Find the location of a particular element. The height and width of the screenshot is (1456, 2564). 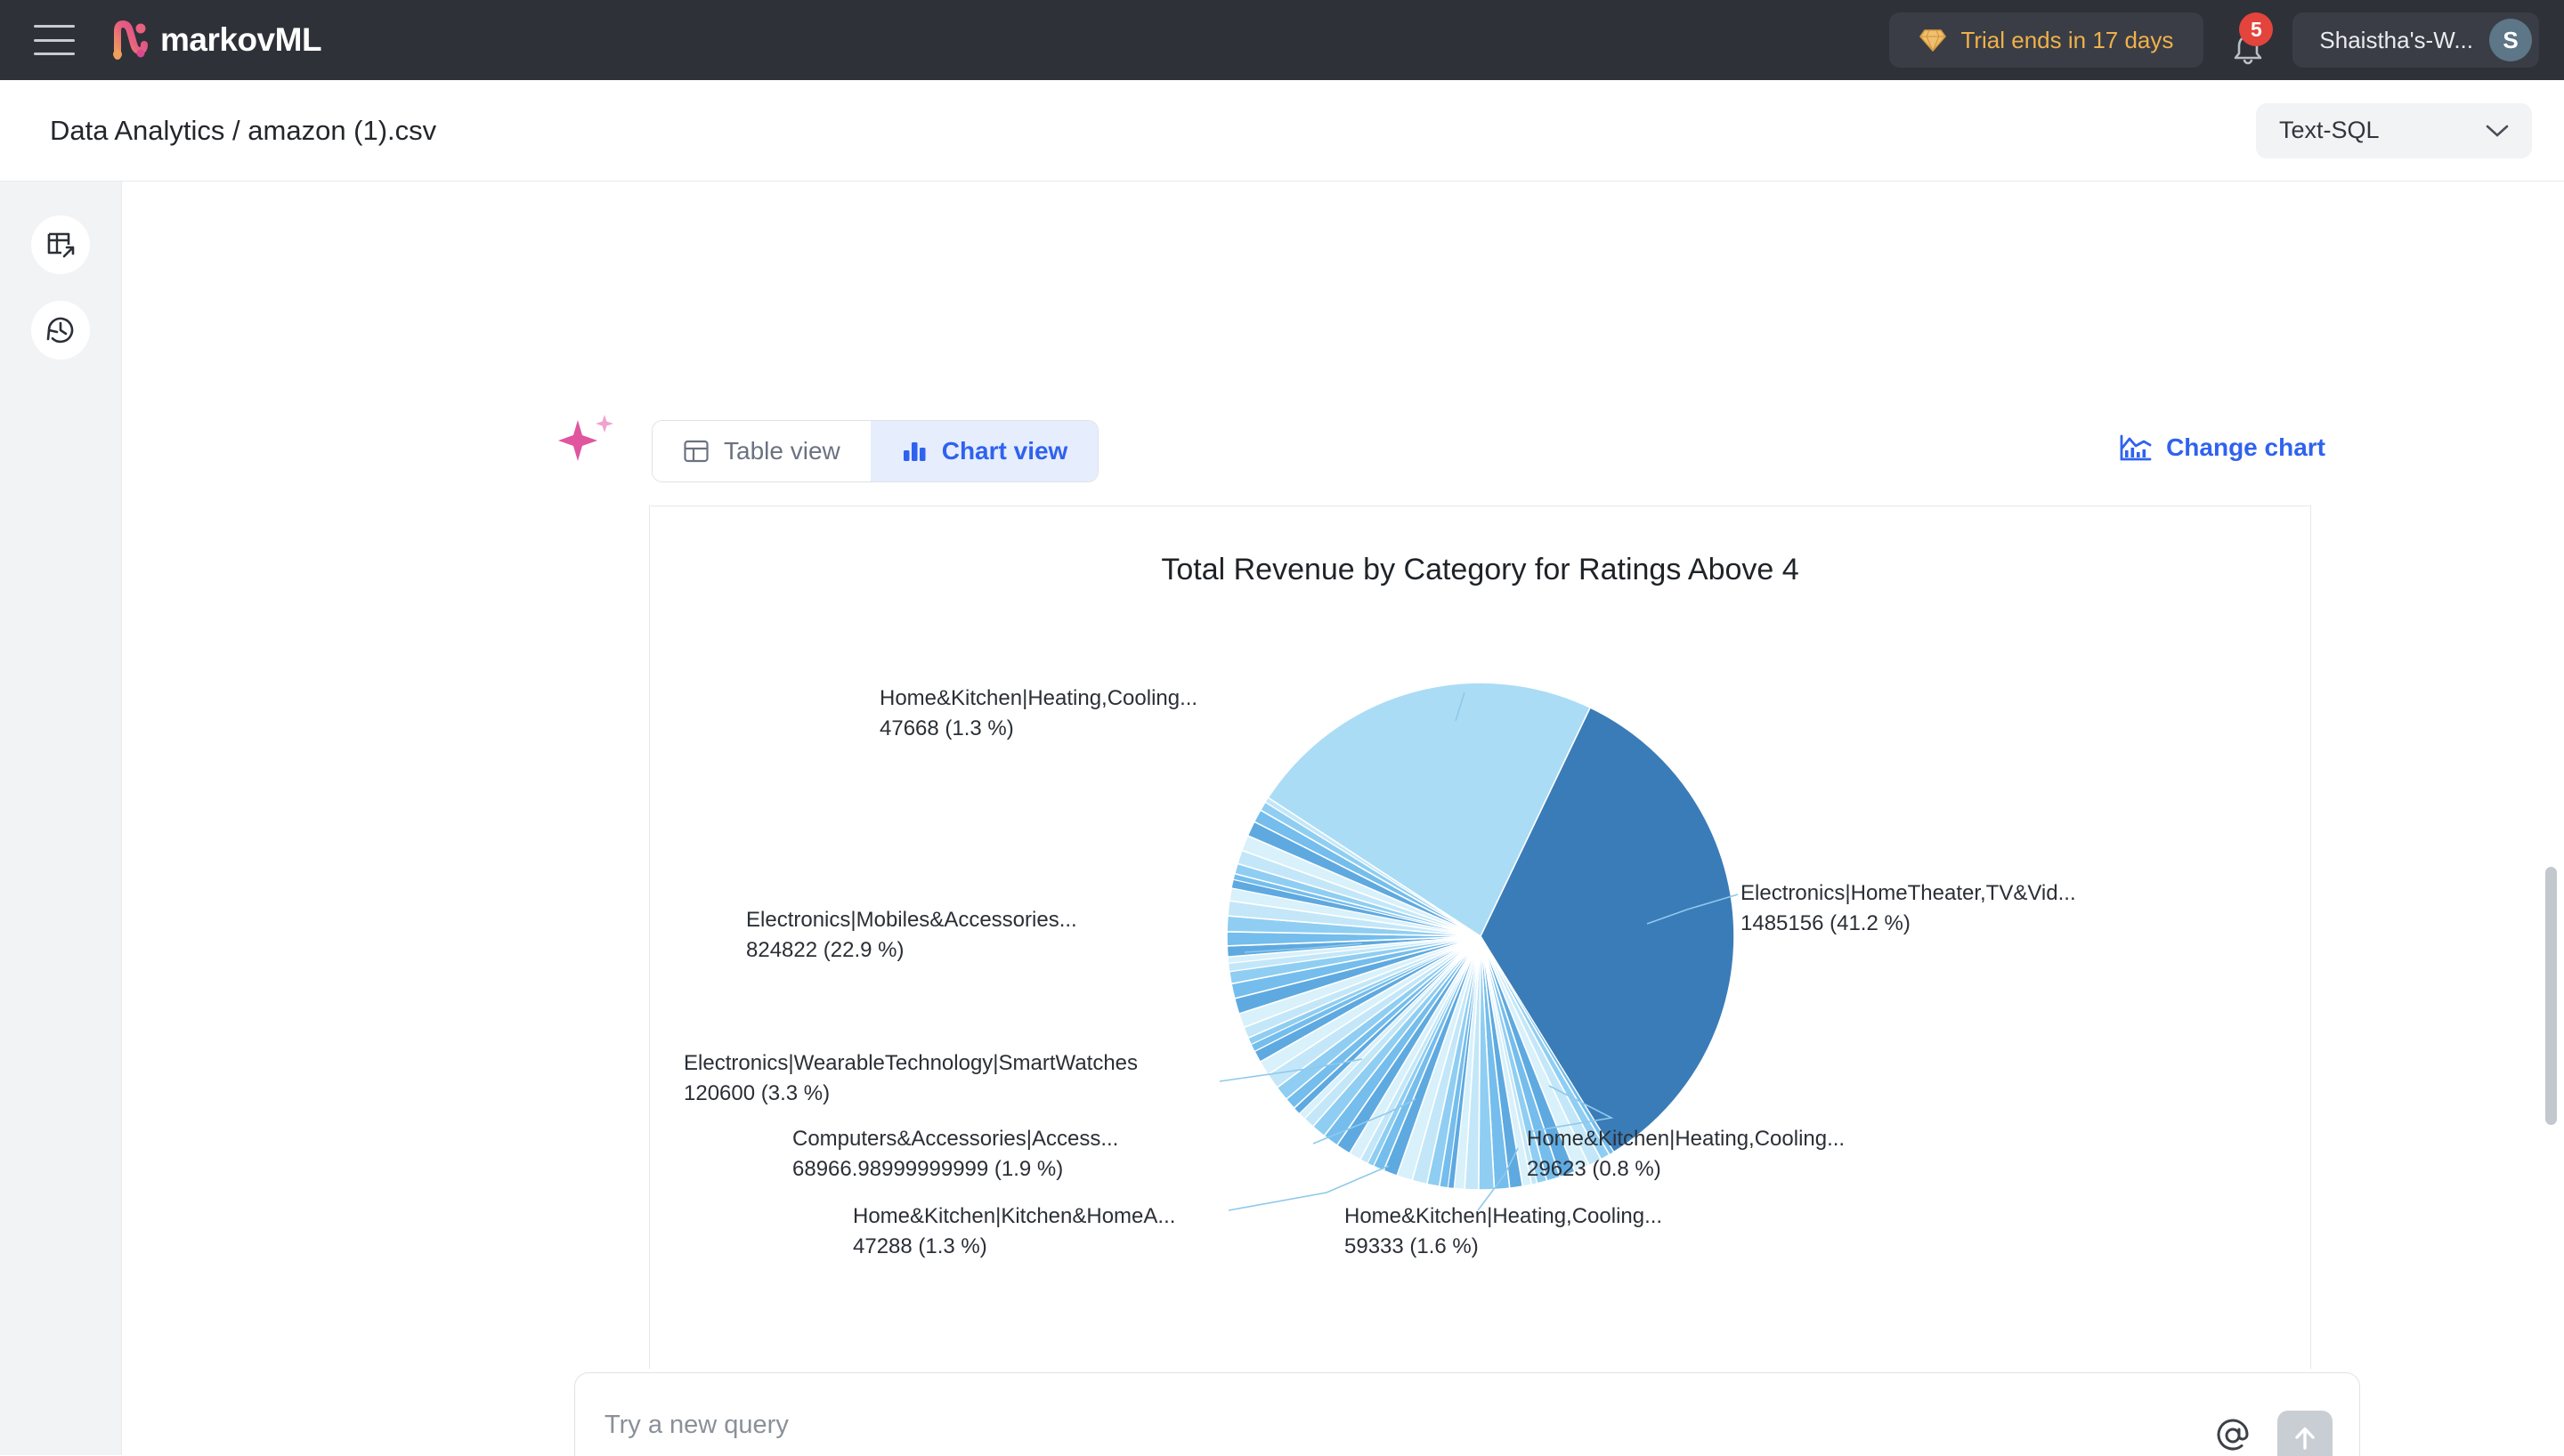

notification-count-badge: 5 is located at coordinates (2256, 29).